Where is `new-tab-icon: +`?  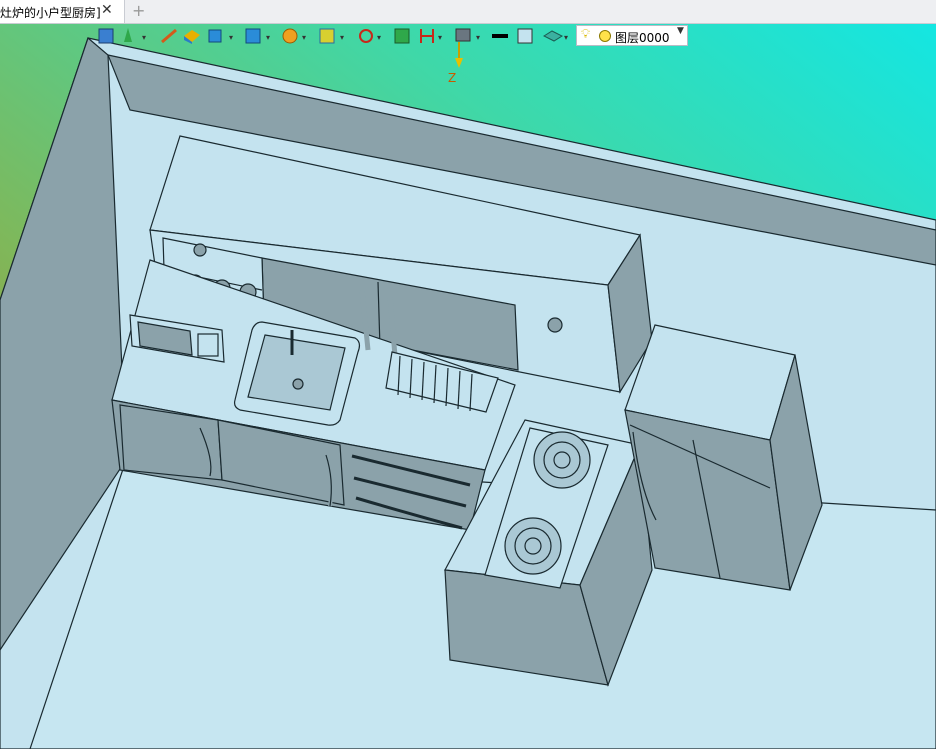 new-tab-icon: + is located at coordinates (138, 10).